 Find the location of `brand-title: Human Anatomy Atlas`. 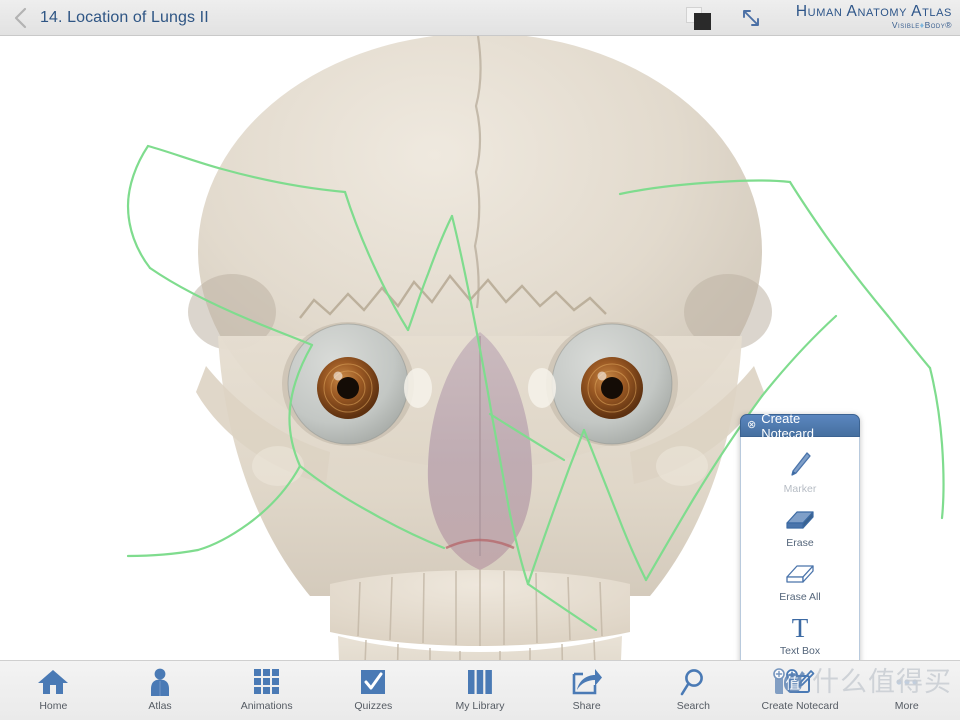

brand-title: Human Anatomy Atlas is located at coordinates (873, 11).